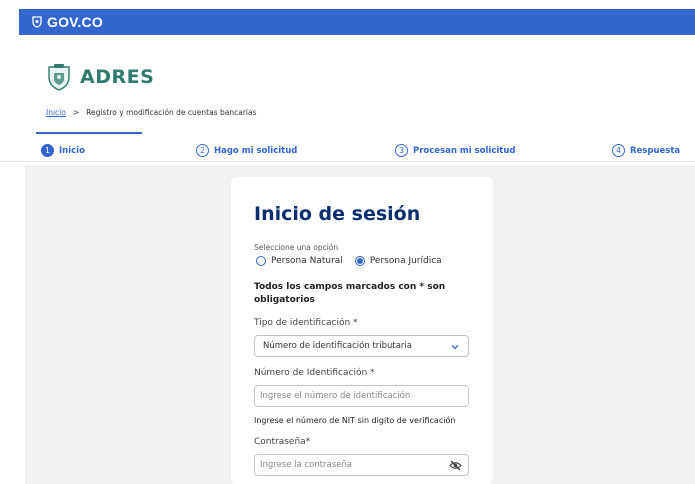 This screenshot has width=695, height=484. What do you see at coordinates (359, 261) in the screenshot?
I see `radio-circle-juridica` at bounding box center [359, 261].